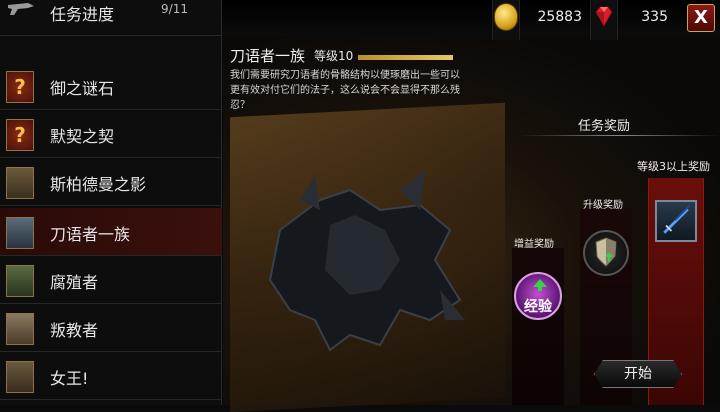 This screenshot has width=720, height=412. I want to click on sidebar-item-speedman-shadow: 斯柏德曼之影, so click(111, 182).